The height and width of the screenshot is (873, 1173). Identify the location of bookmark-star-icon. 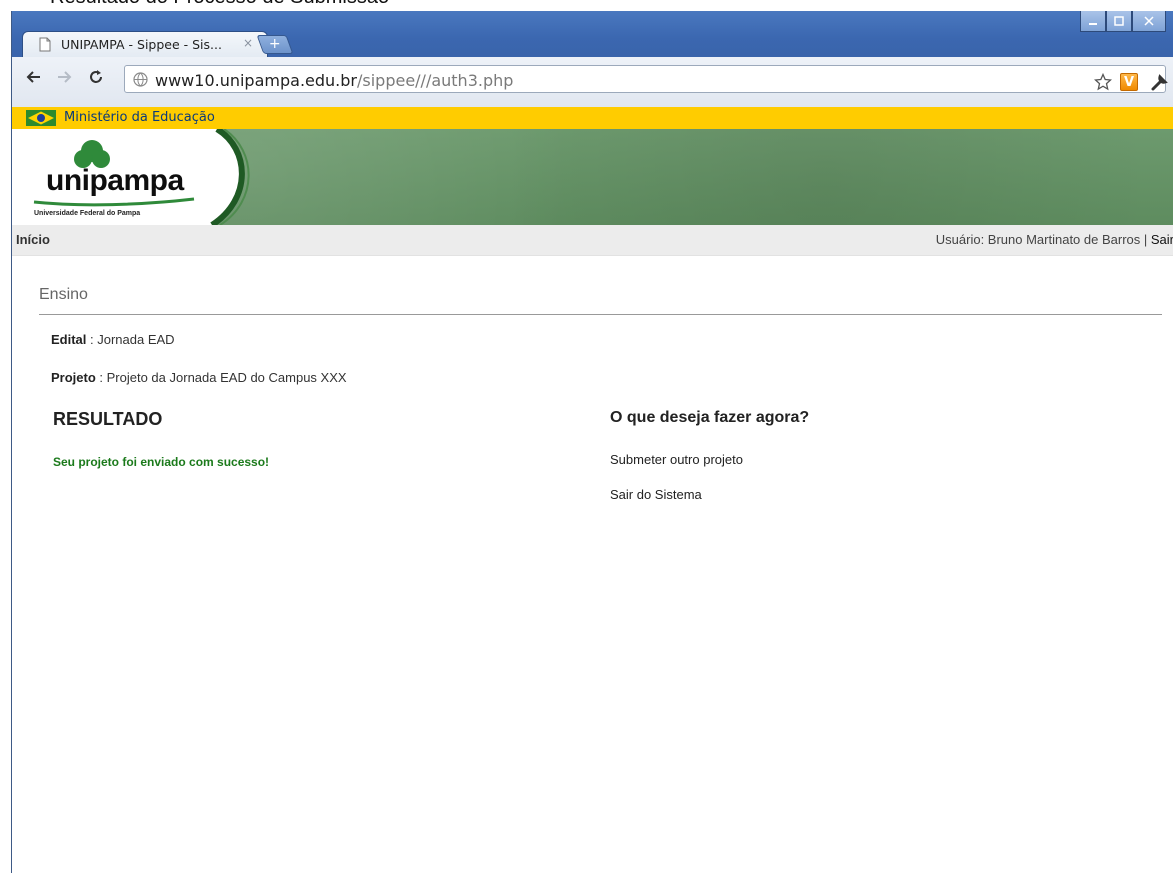
(1103, 82).